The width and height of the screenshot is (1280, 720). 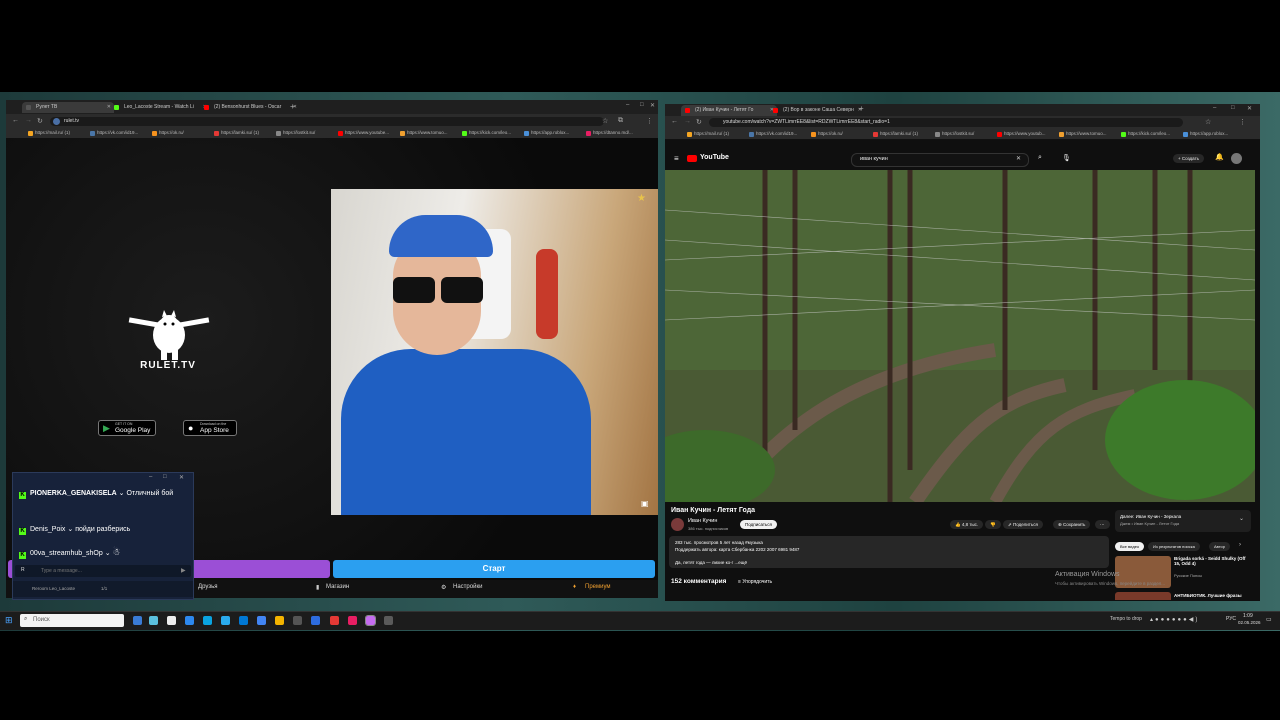 What do you see at coordinates (620, 121) in the screenshot?
I see `extensions-icon: ⧉` at bounding box center [620, 121].